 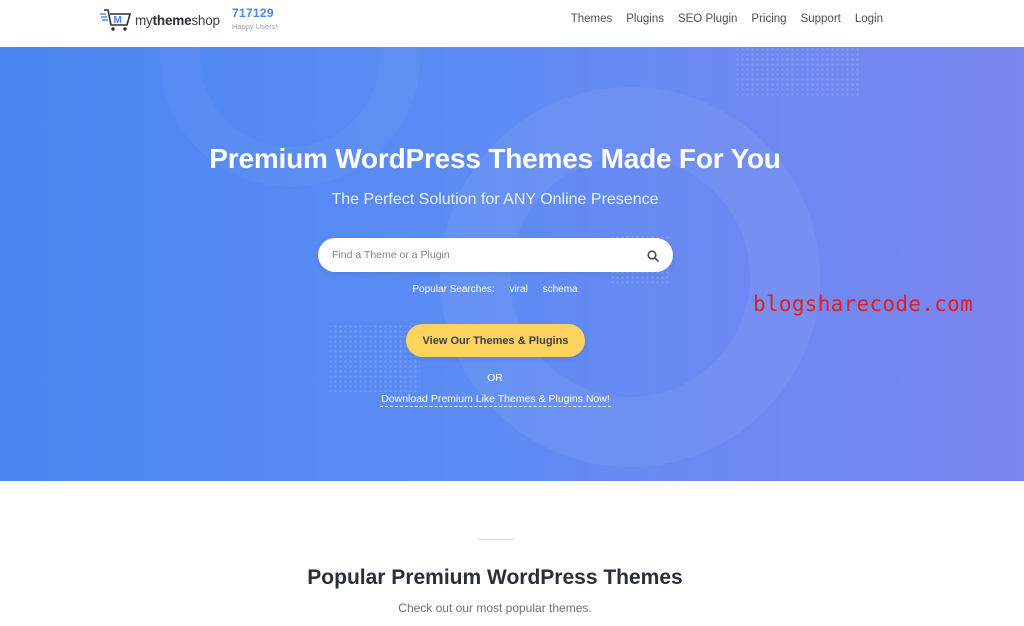 What do you see at coordinates (797, 72) in the screenshot?
I see `dot-pattern-decoration` at bounding box center [797, 72].